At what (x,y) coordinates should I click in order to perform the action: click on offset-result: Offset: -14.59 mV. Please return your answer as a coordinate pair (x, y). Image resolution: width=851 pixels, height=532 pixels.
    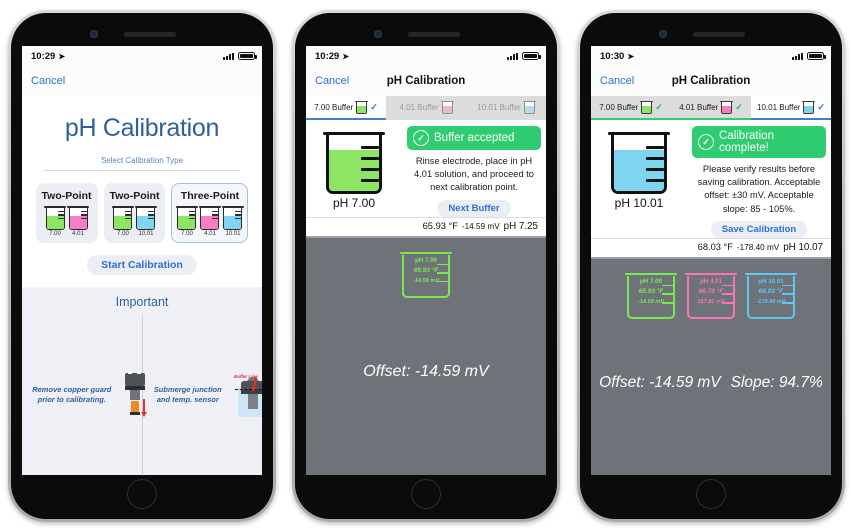
    Looking at the image, I should click on (660, 382).